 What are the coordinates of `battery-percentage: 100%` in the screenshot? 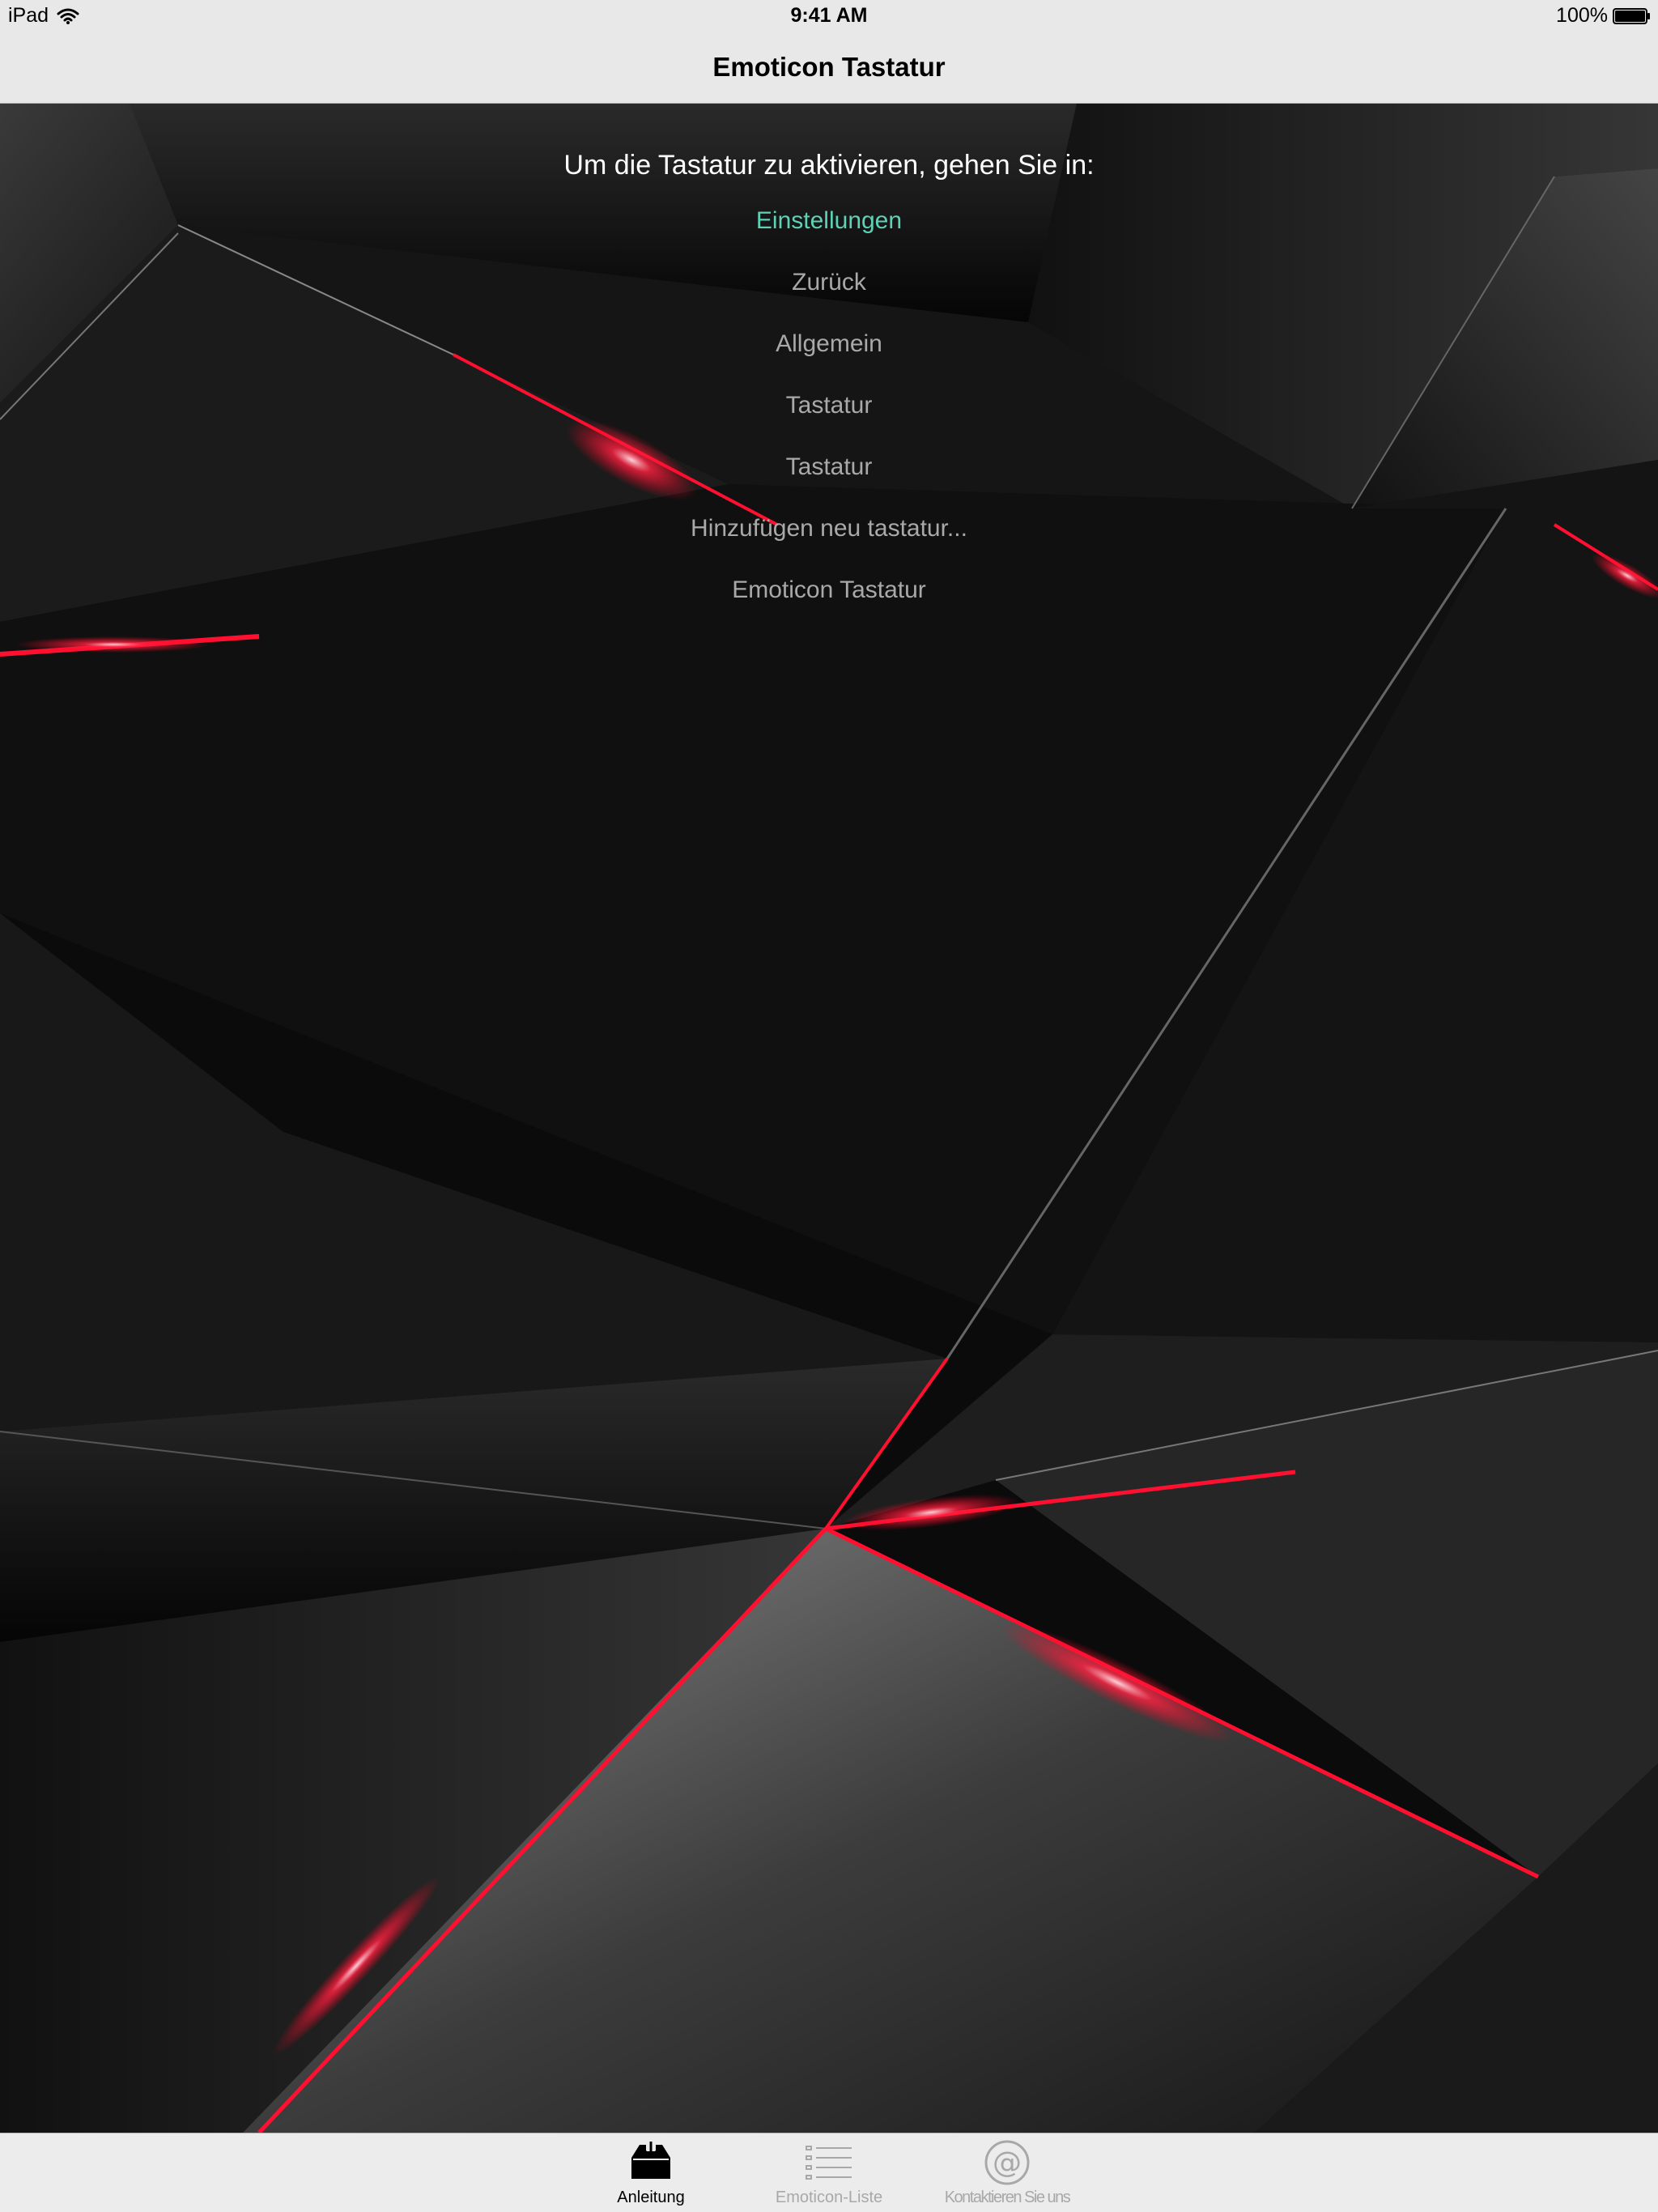 It's located at (1582, 16).